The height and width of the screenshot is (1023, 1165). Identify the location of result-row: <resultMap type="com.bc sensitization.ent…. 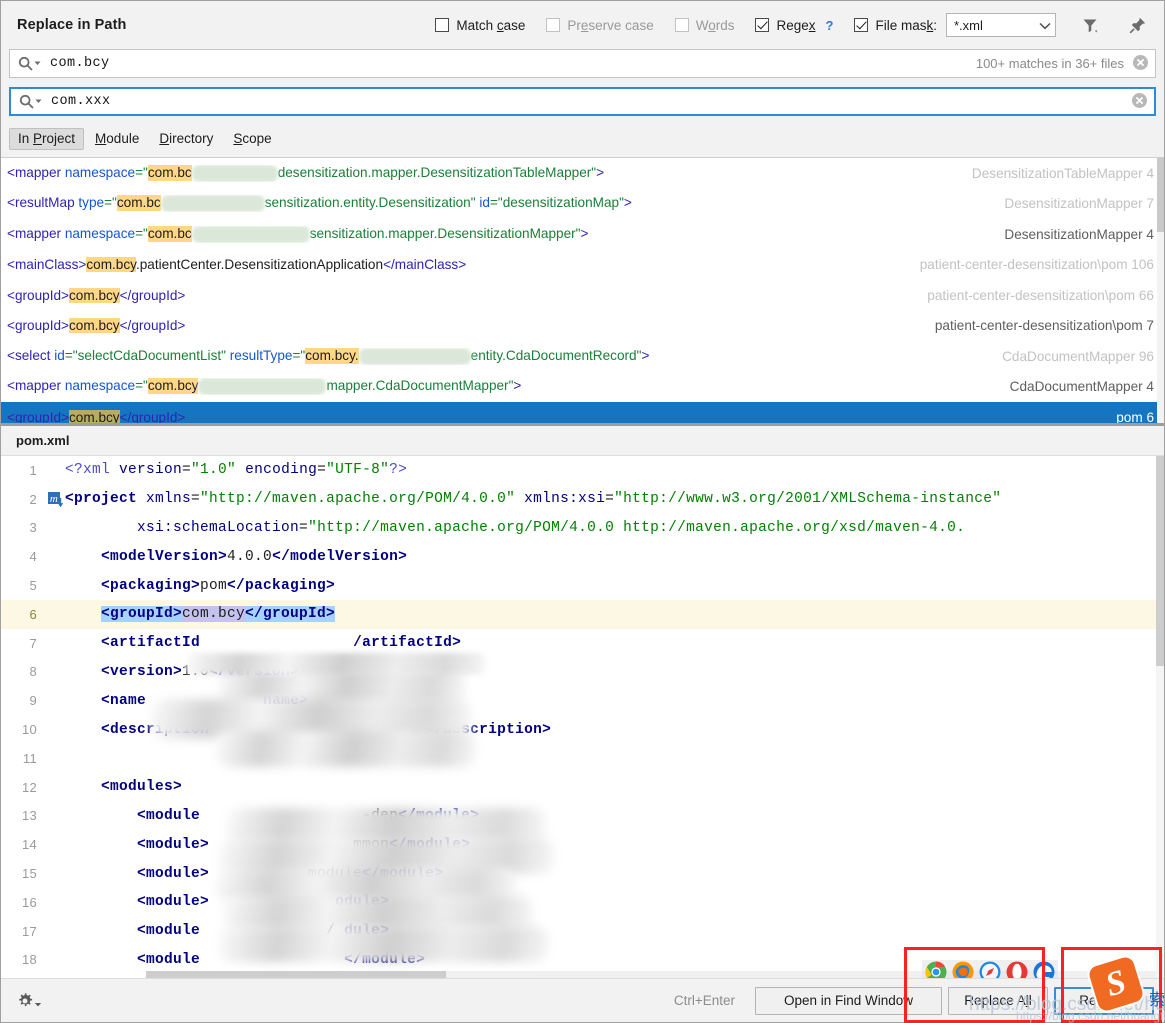
(582, 204).